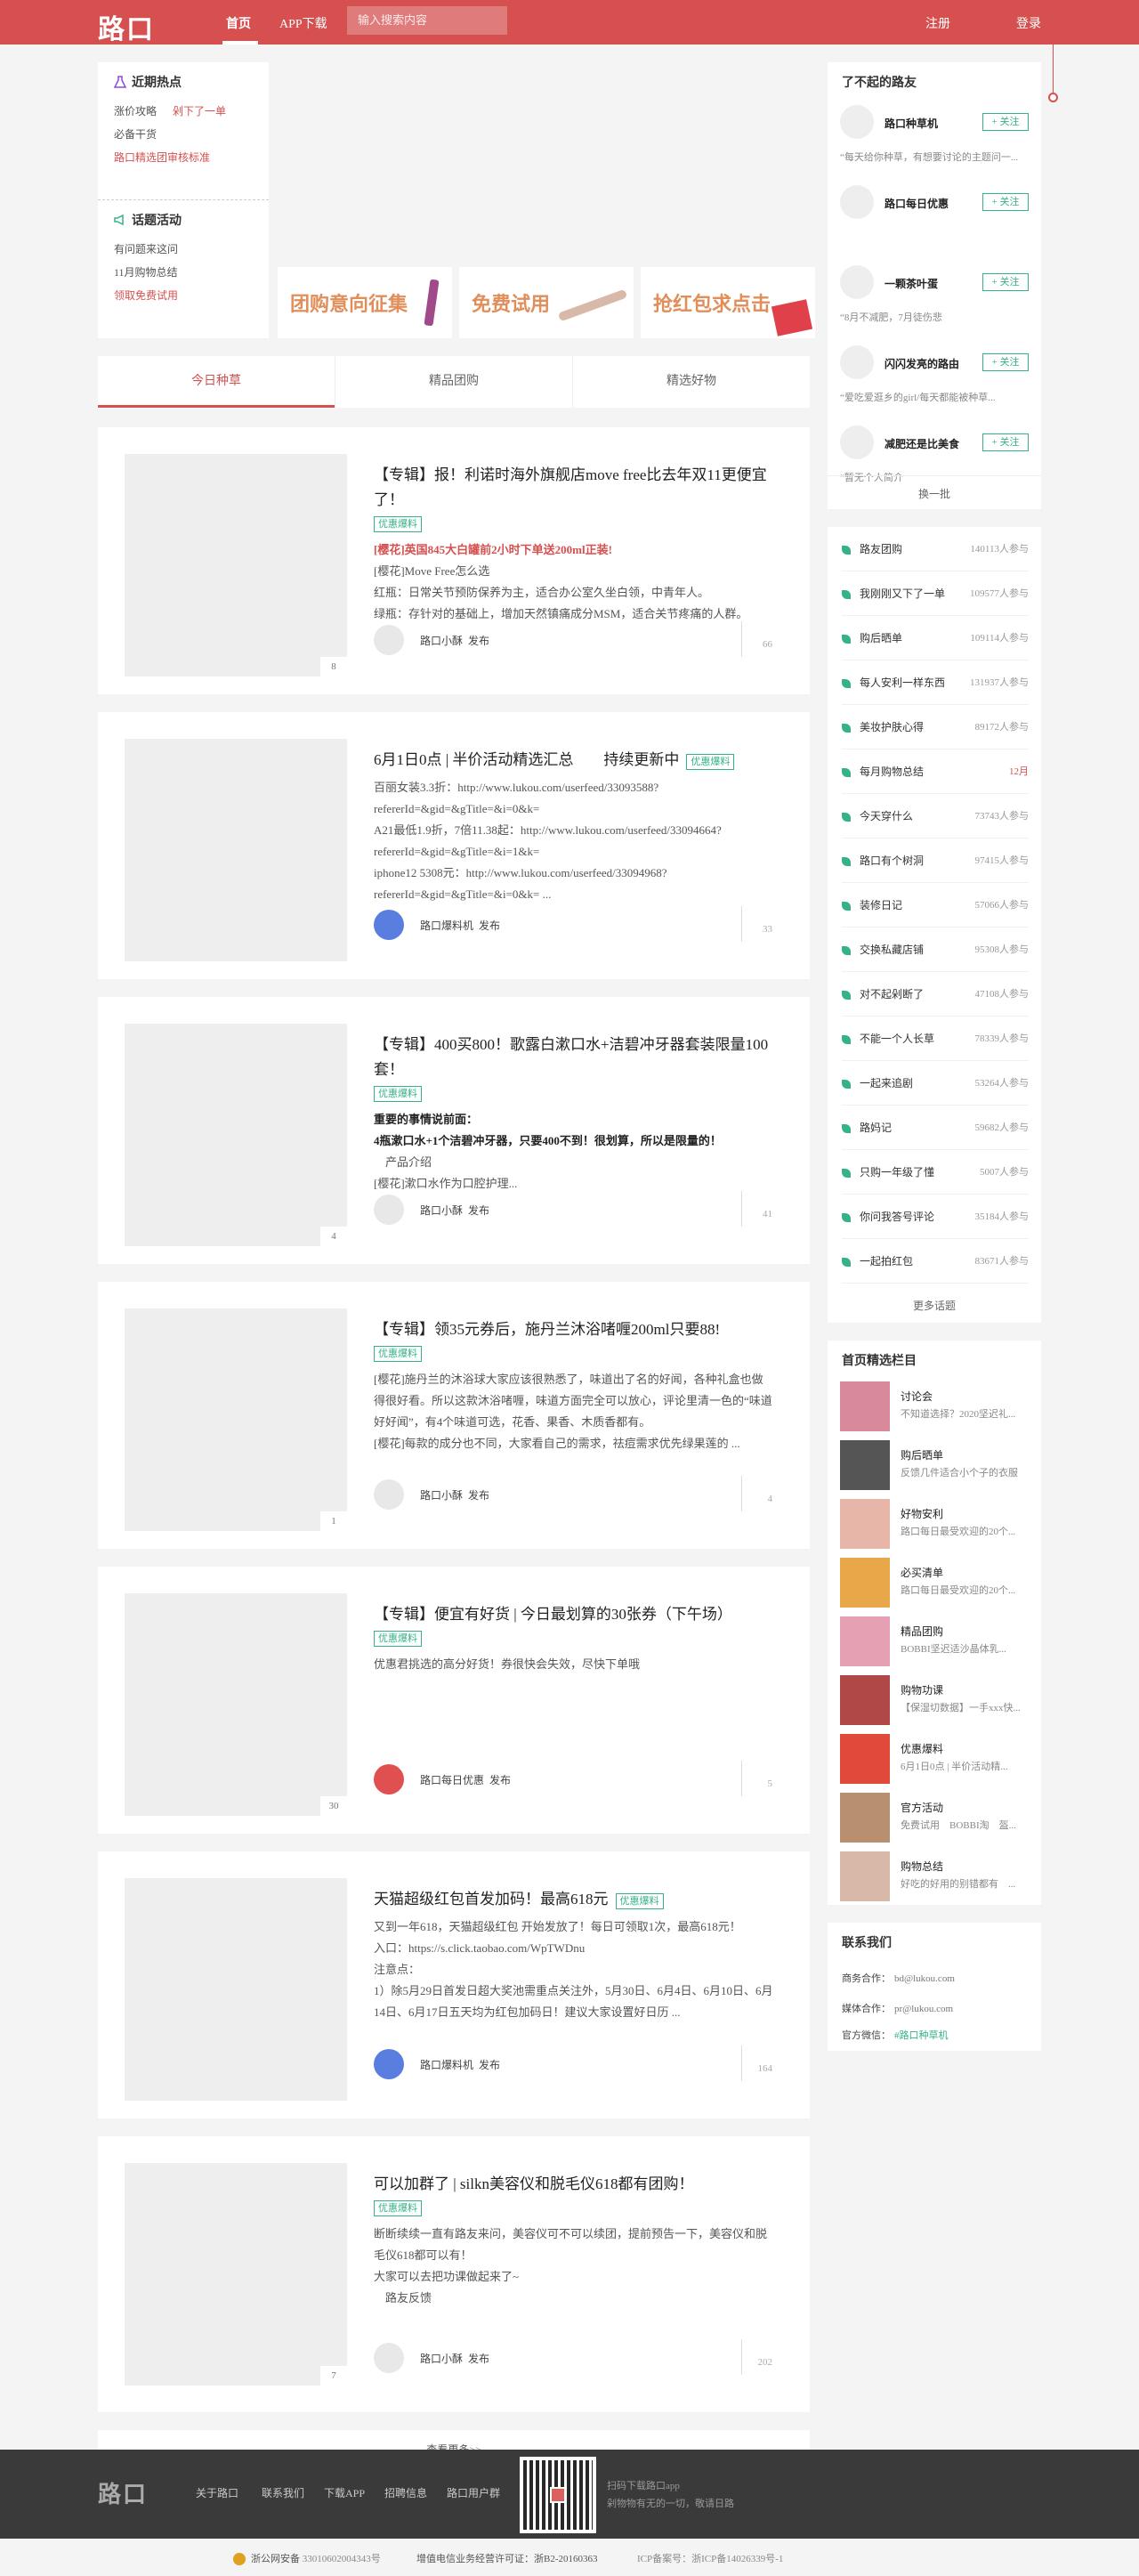 The image size is (1139, 2576). I want to click on refresh-friends-button: 换一批, so click(935, 493).